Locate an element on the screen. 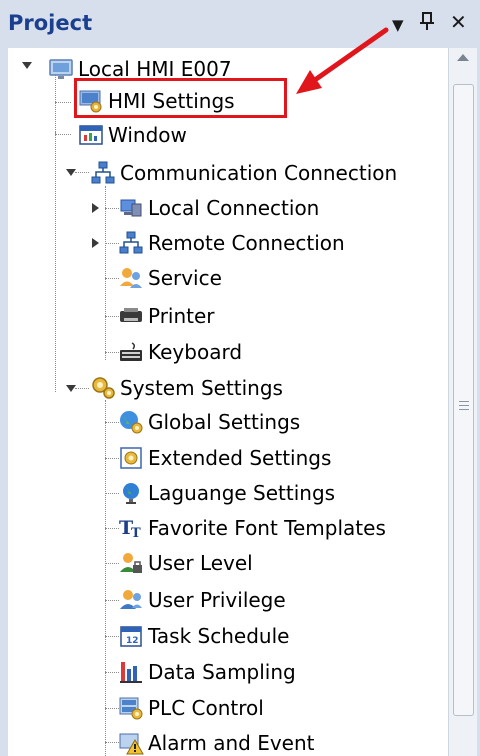  tree-node-alarm-and-event: Alarm and Event is located at coordinates (216, 742).